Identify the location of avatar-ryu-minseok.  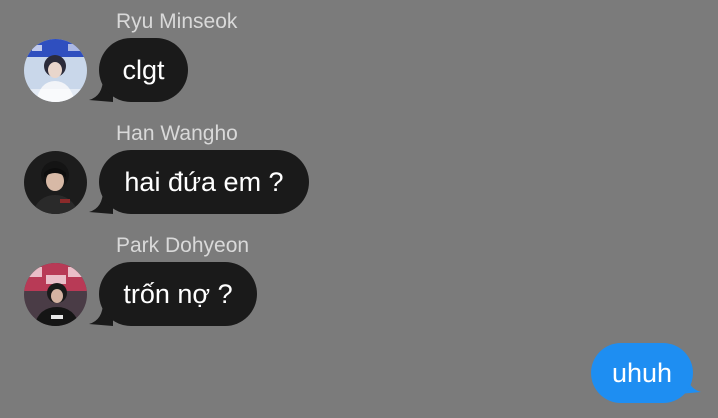
(55, 70).